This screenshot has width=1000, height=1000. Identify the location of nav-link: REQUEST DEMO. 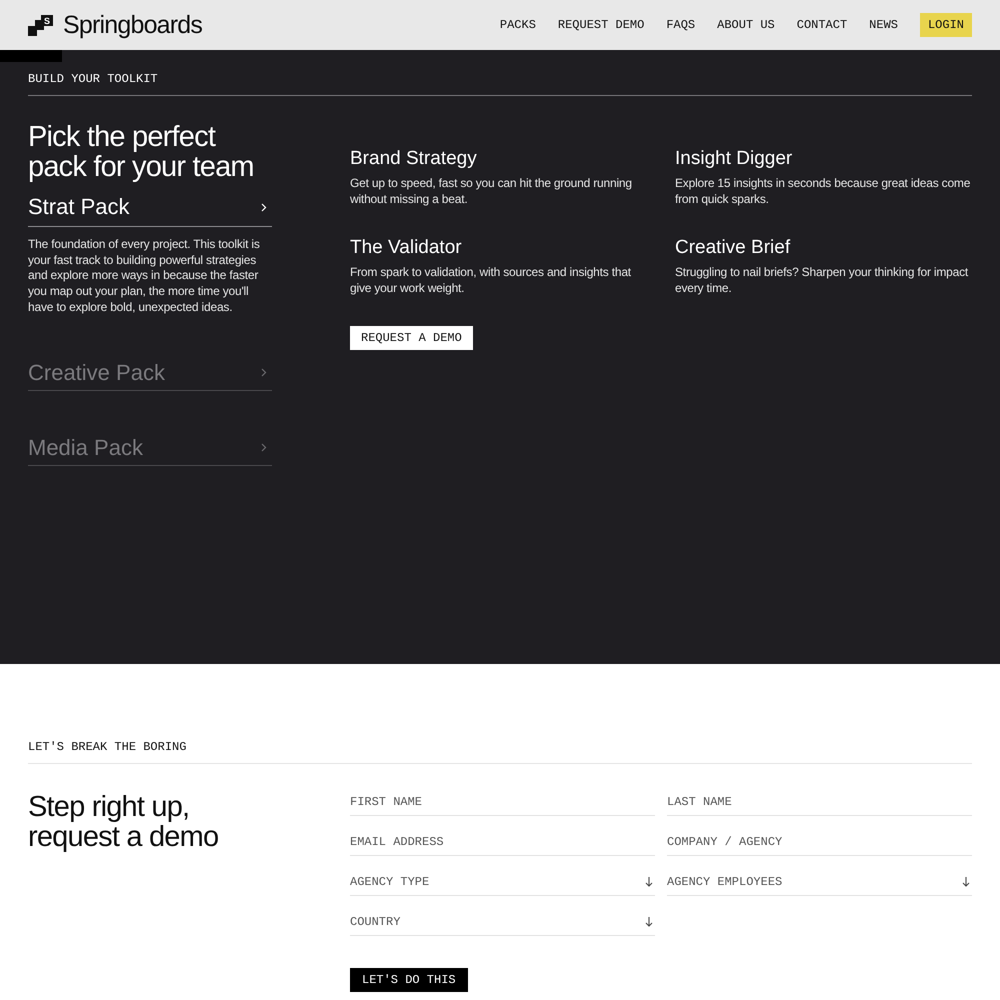
(601, 25).